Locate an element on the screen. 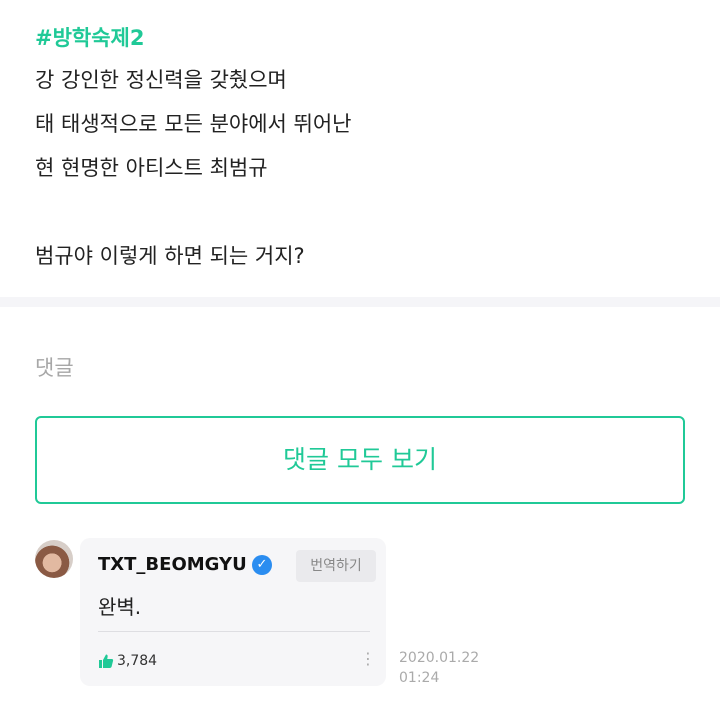  thumbs-up-icon is located at coordinates (106, 661).